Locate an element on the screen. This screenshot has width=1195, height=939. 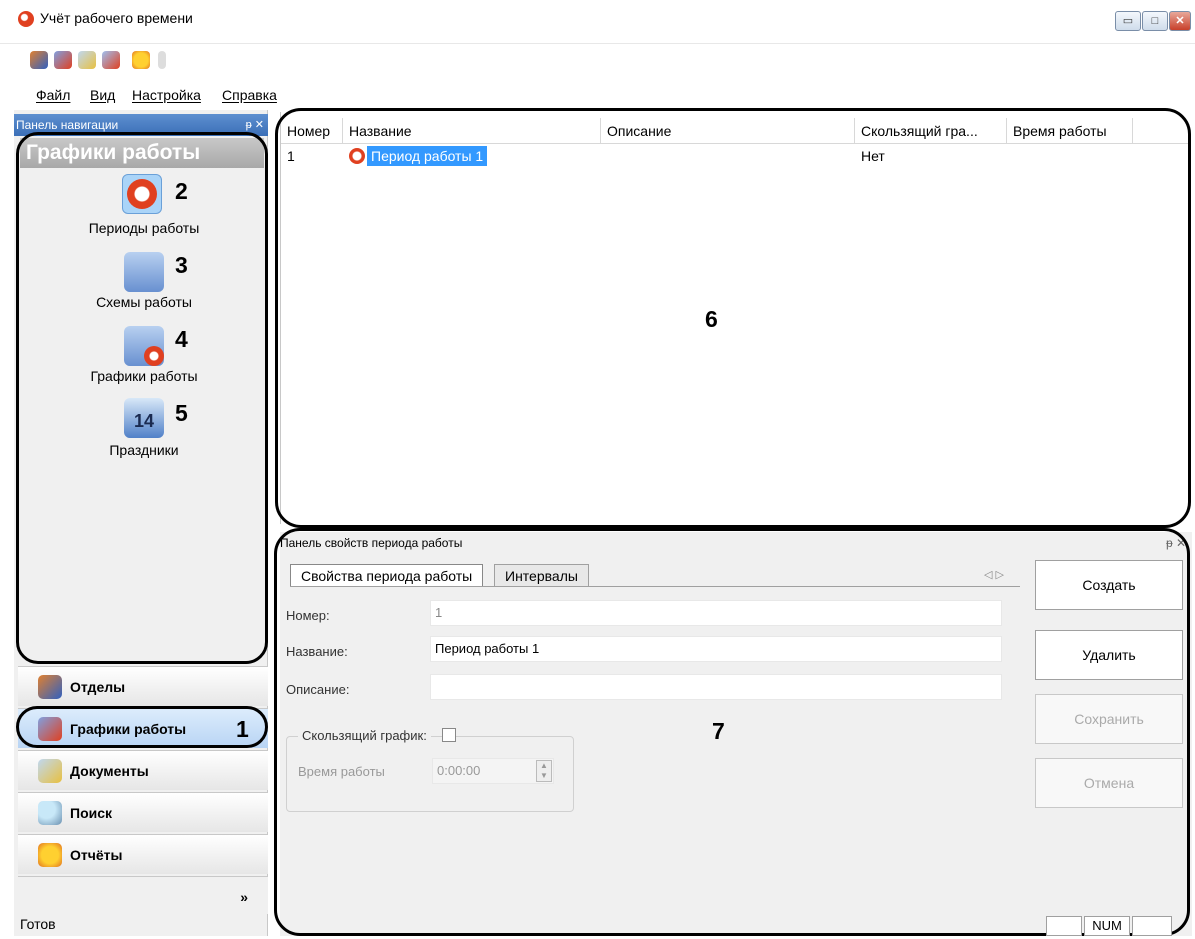
tab-intervals: Интервалы is located at coordinates (541, 575).